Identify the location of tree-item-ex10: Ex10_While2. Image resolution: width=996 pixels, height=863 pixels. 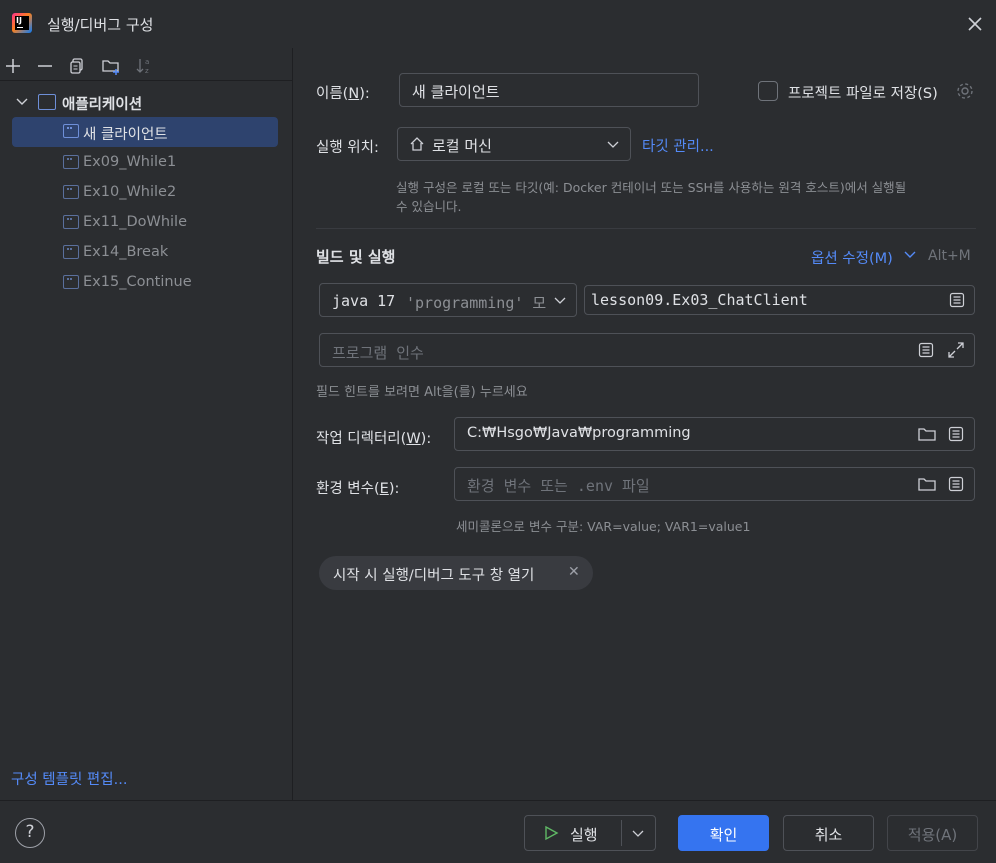
(145, 193).